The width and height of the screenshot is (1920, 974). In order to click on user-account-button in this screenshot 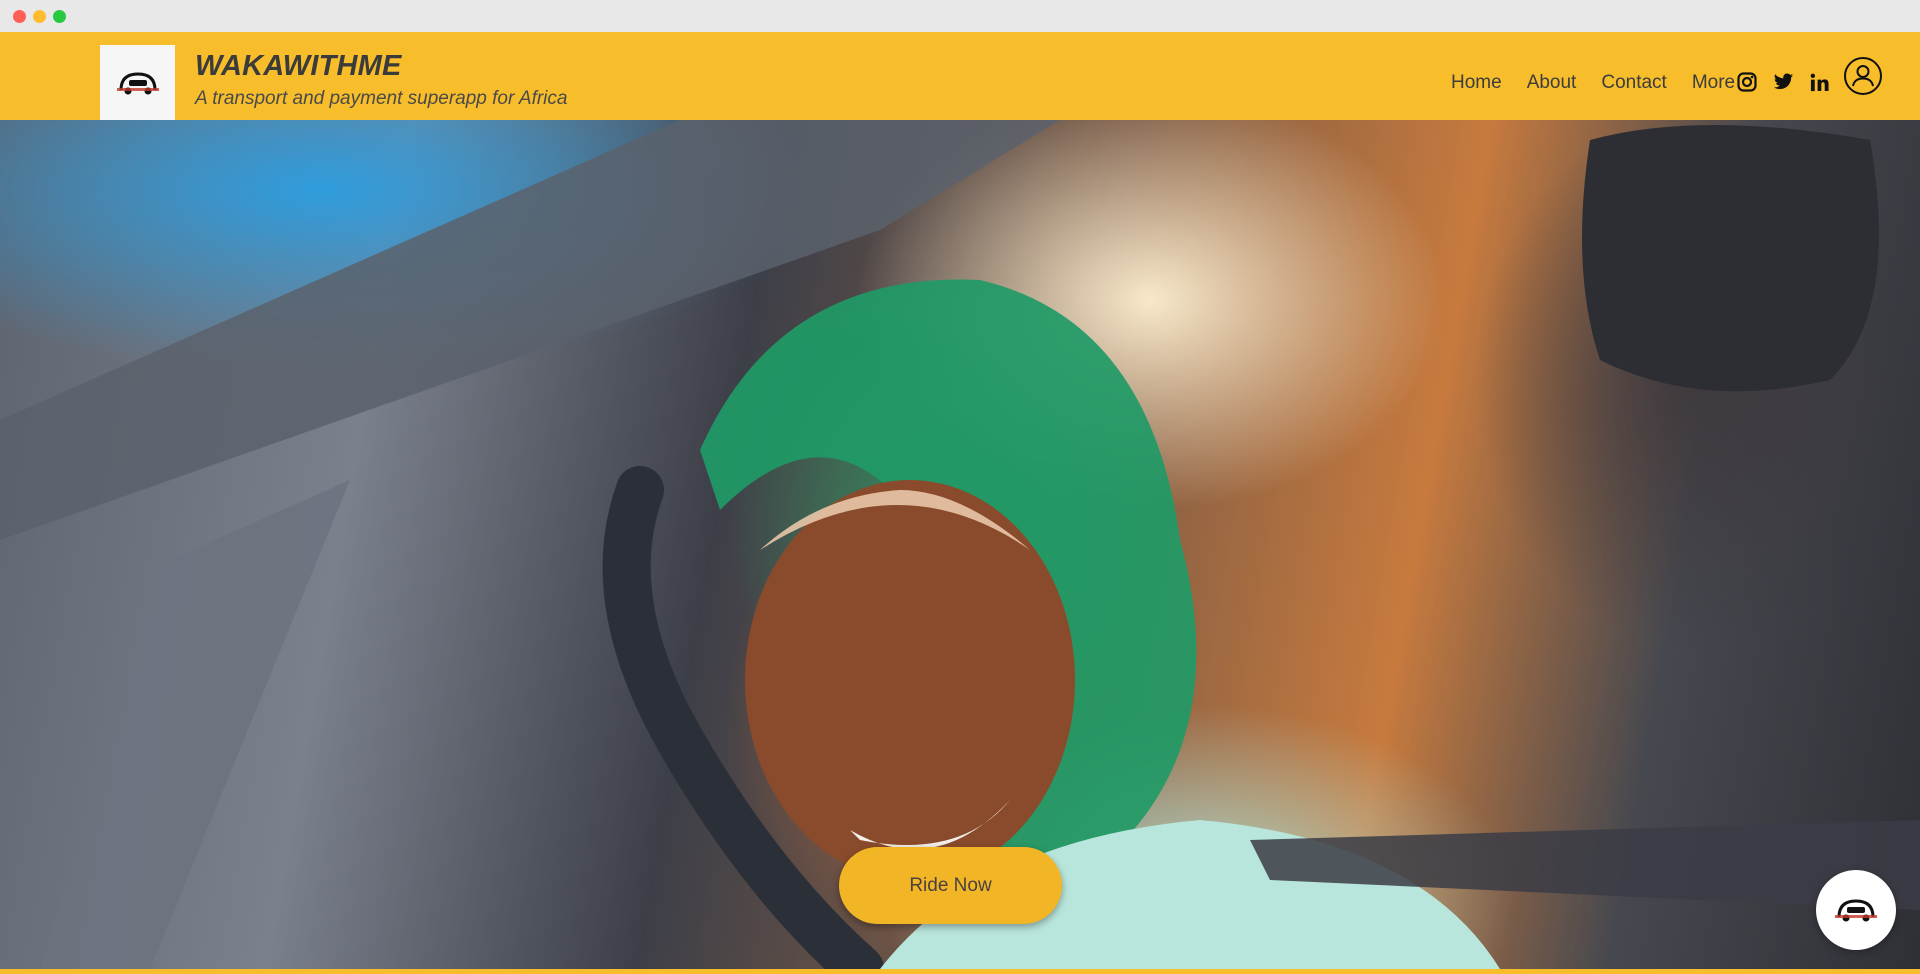, I will do `click(1863, 76)`.